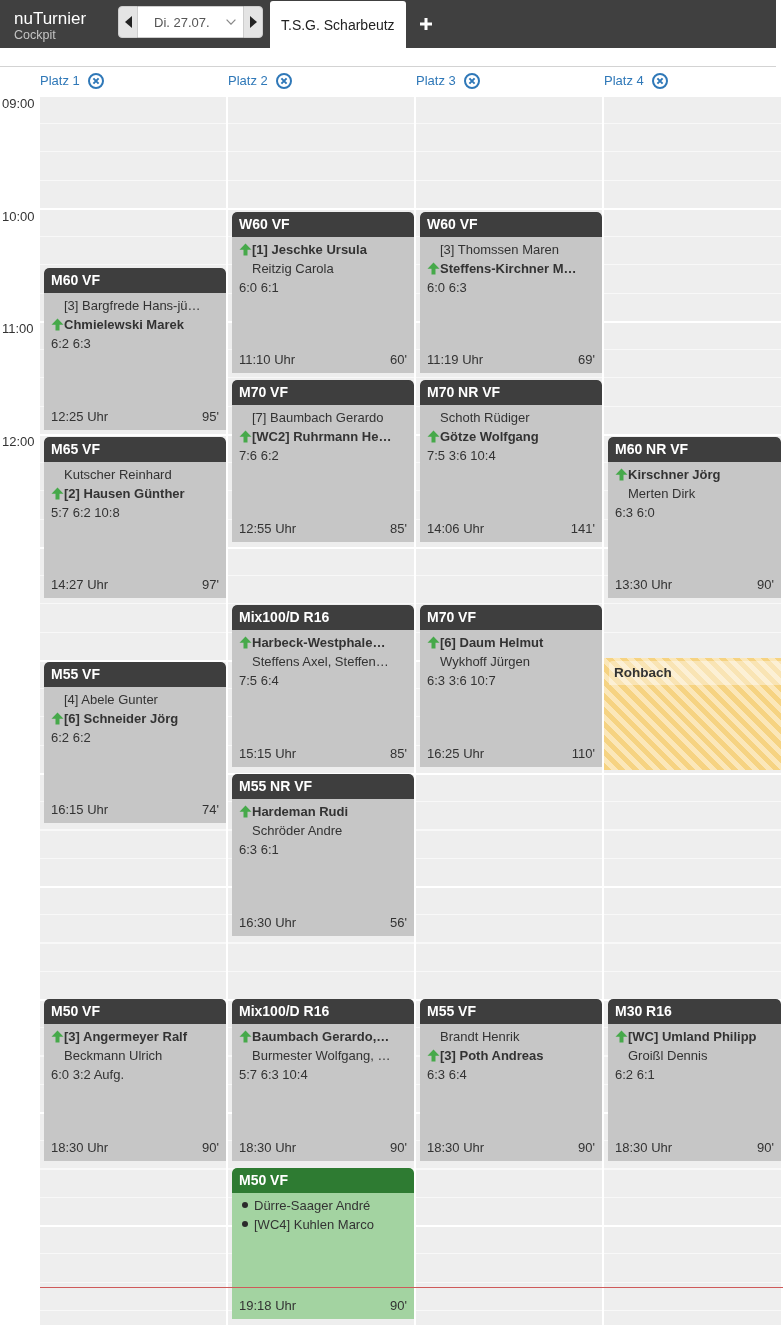  What do you see at coordinates (436, 81) in the screenshot?
I see `court-link: Platz 3` at bounding box center [436, 81].